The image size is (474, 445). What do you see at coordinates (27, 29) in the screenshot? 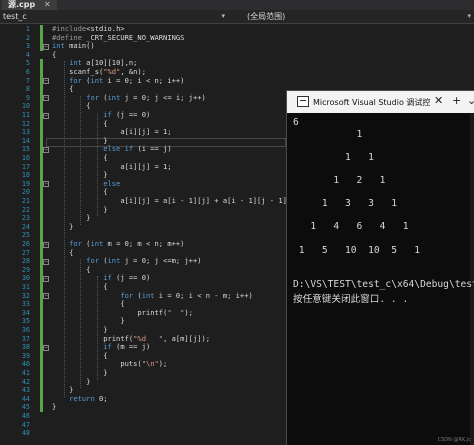
I see `line-number: 1` at bounding box center [27, 29].